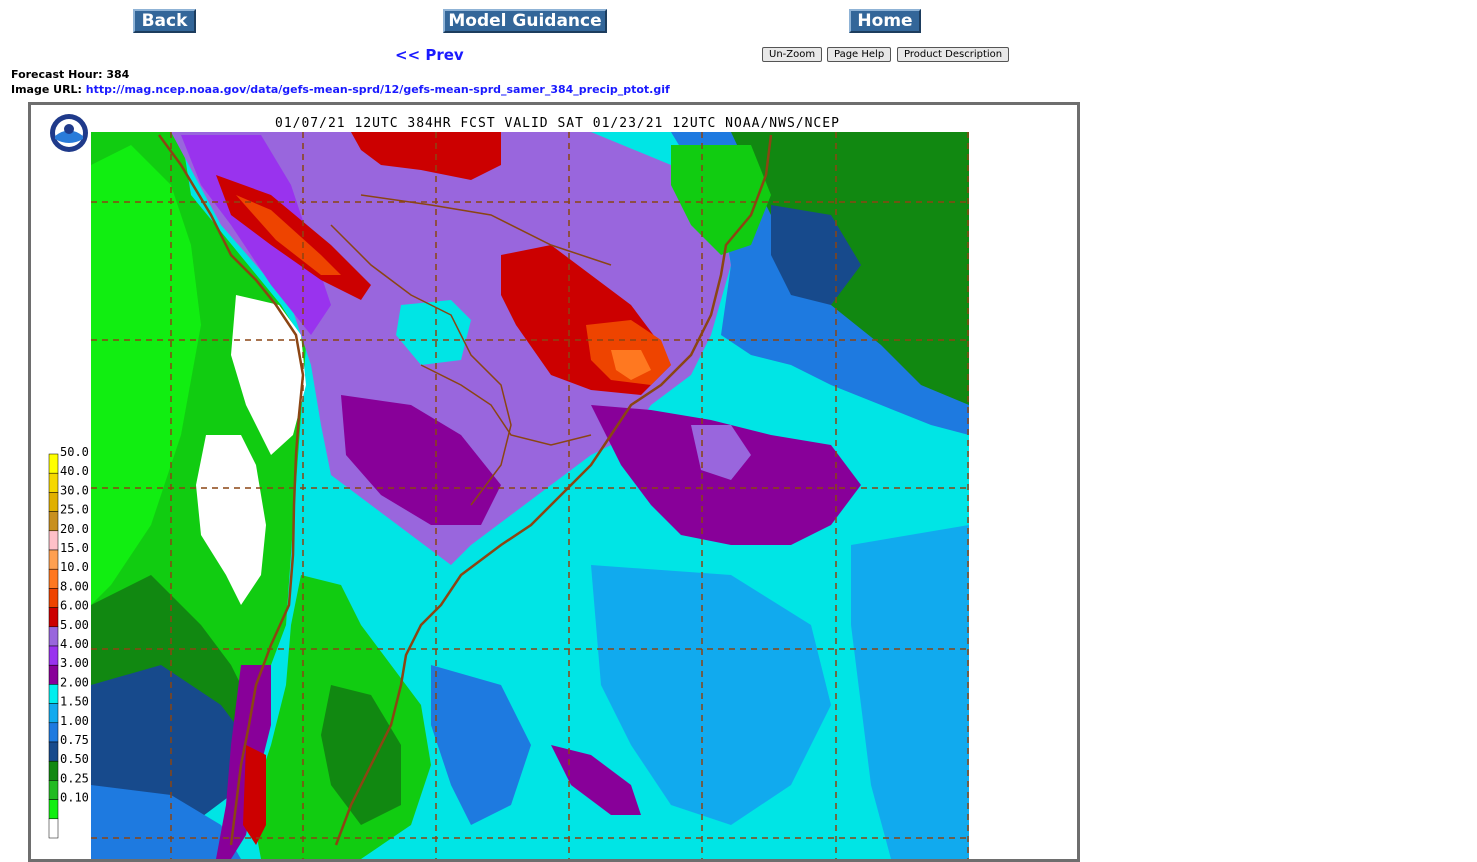  Describe the element at coordinates (254, 795) in the screenshot. I see `chile-red-strip` at that location.